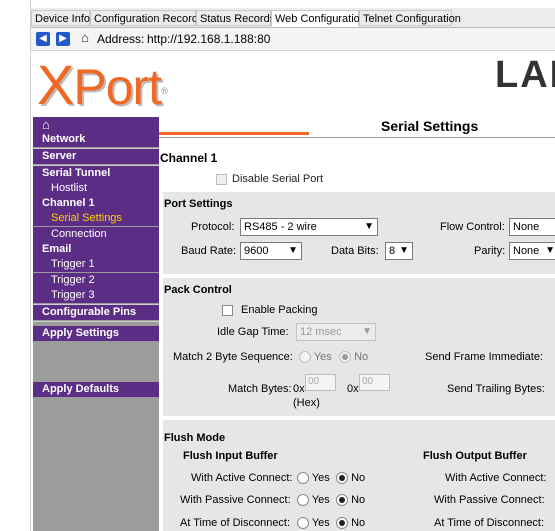 The width and height of the screenshot is (555, 531). Describe the element at coordinates (496, 389) in the screenshot. I see `send-trailing-bytes-label: Send Trailing Bytes:` at that location.